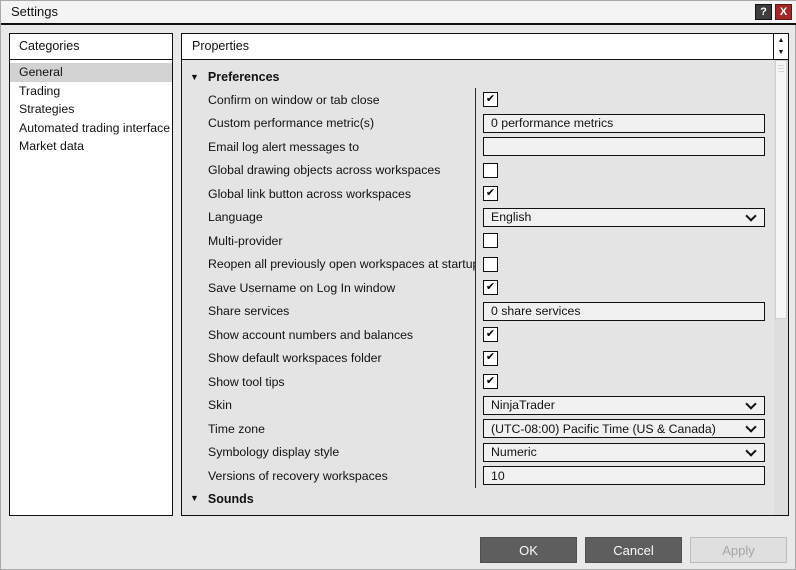 The height and width of the screenshot is (570, 796). Describe the element at coordinates (478, 499) in the screenshot. I see `section-header-sounds: ▼ Sounds` at that location.